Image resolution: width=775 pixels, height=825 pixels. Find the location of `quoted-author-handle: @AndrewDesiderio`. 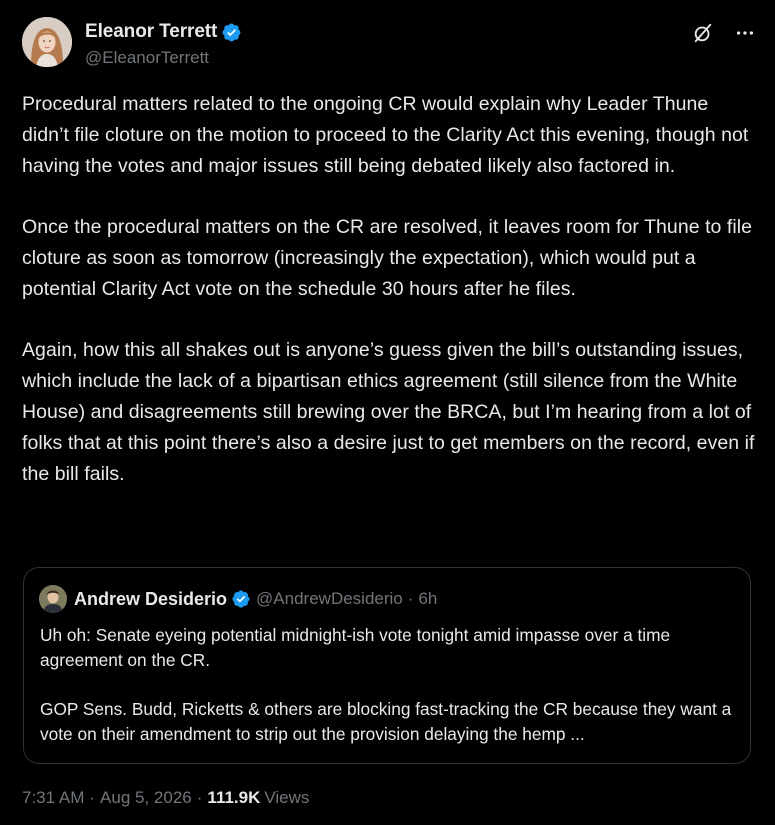

quoted-author-handle: @AndrewDesiderio is located at coordinates (329, 598).